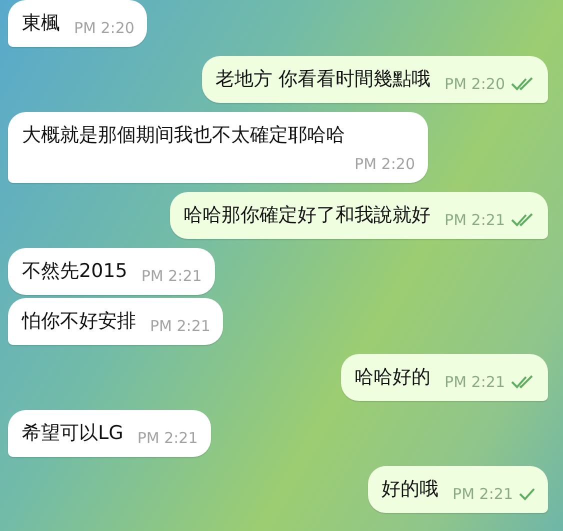 This screenshot has width=563, height=531. What do you see at coordinates (41, 23) in the screenshot?
I see `message-text: 東楓` at bounding box center [41, 23].